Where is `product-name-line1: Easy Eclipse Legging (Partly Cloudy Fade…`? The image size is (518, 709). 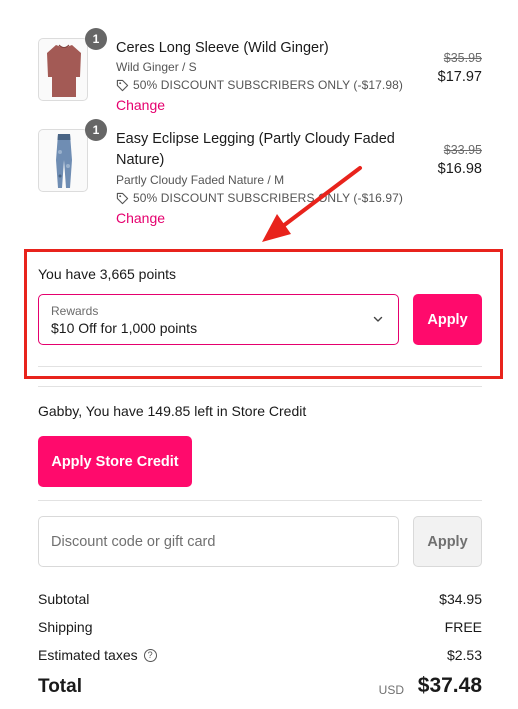 product-name-line1: Easy Eclipse Legging (Partly Cloudy Fade… is located at coordinates (255, 139).